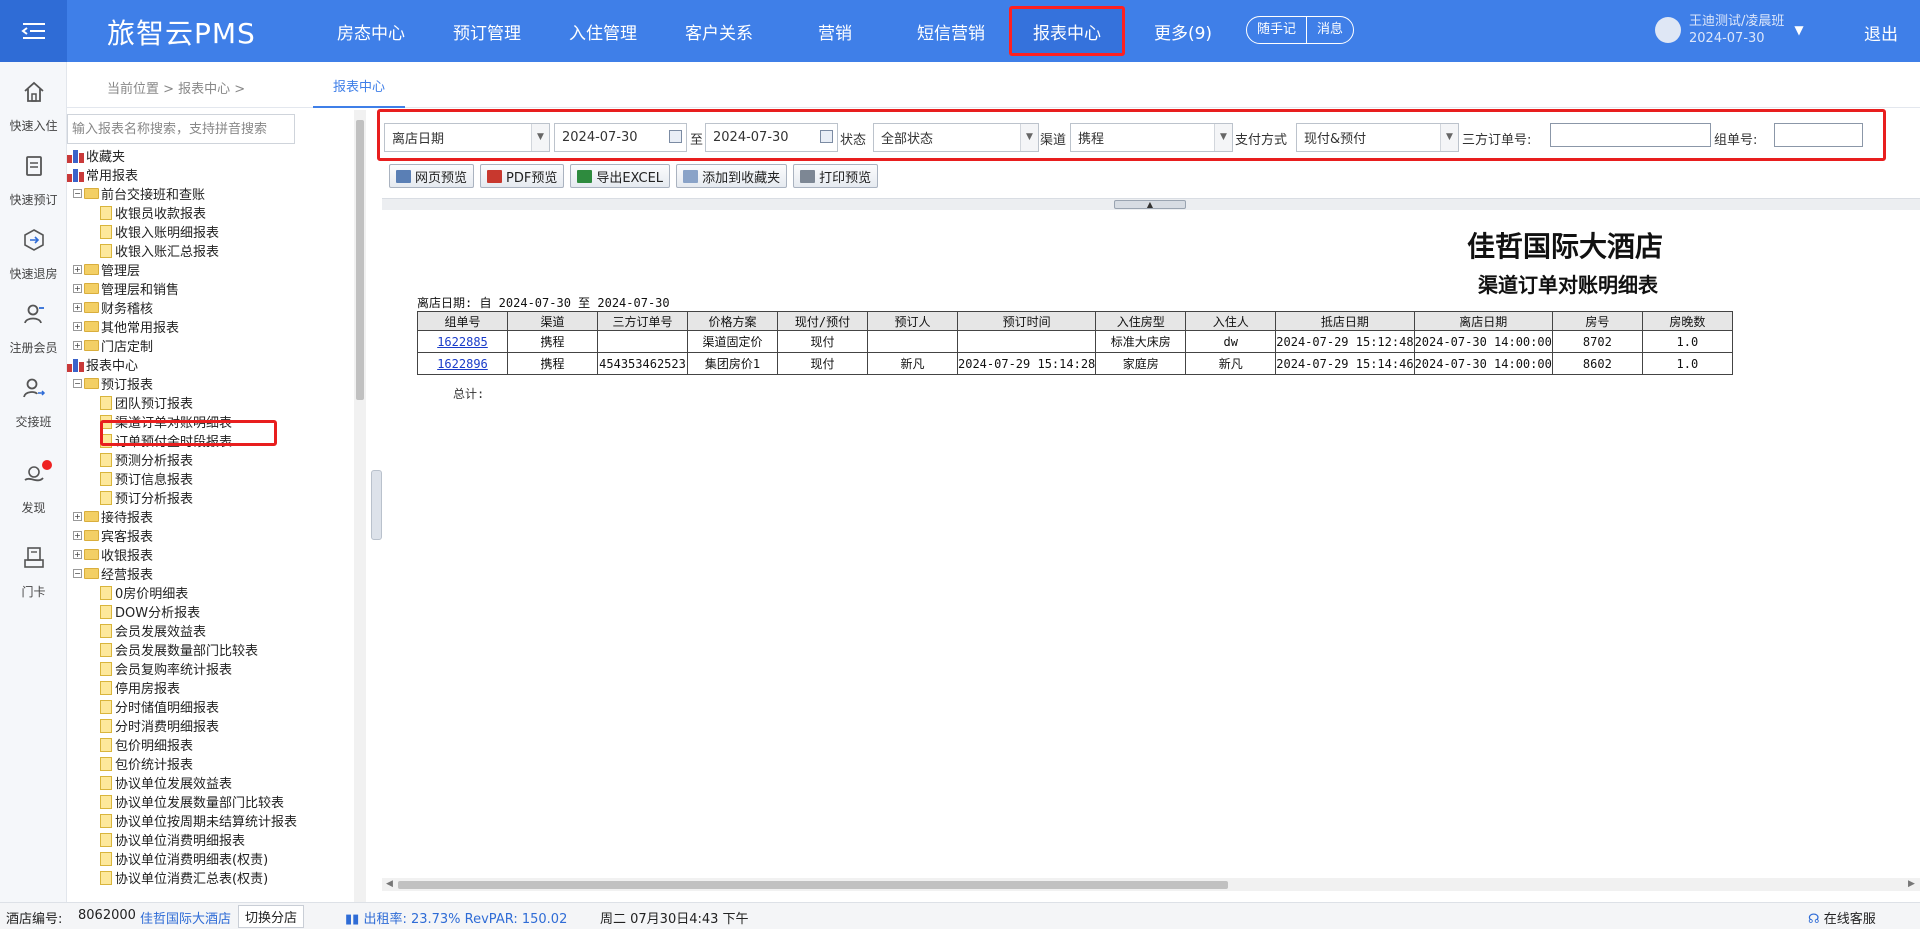 The image size is (1920, 929). What do you see at coordinates (126, 326) in the screenshot?
I see `tree-item: + 其他常用报表` at bounding box center [126, 326].